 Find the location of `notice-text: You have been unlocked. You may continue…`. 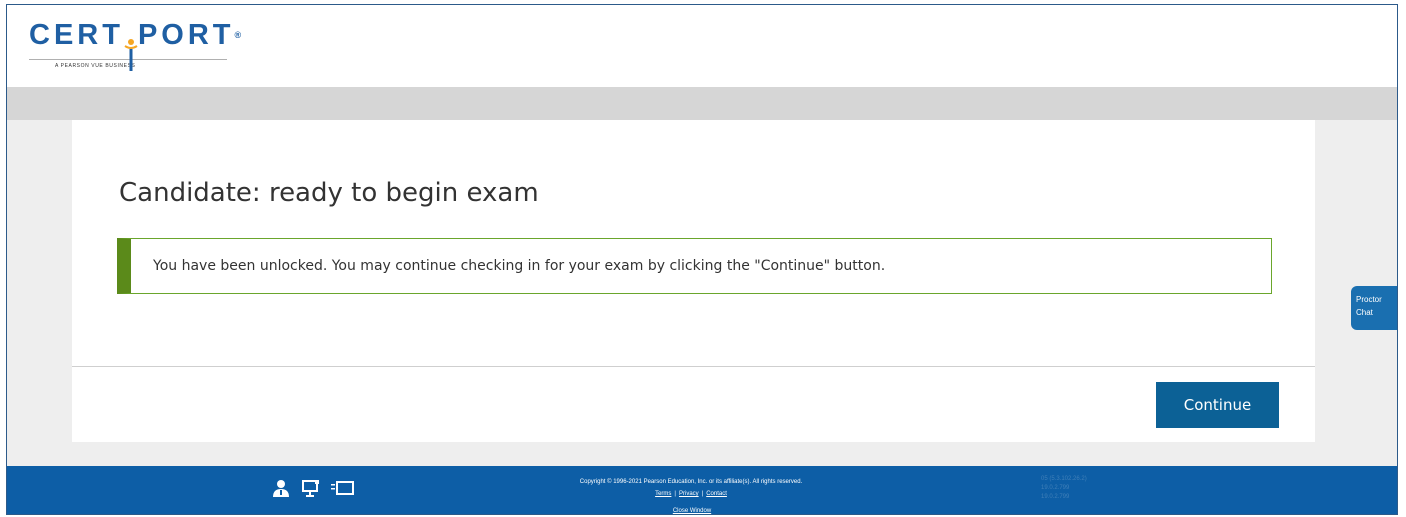

notice-text: You have been unlocked. You may continue… is located at coordinates (519, 266).